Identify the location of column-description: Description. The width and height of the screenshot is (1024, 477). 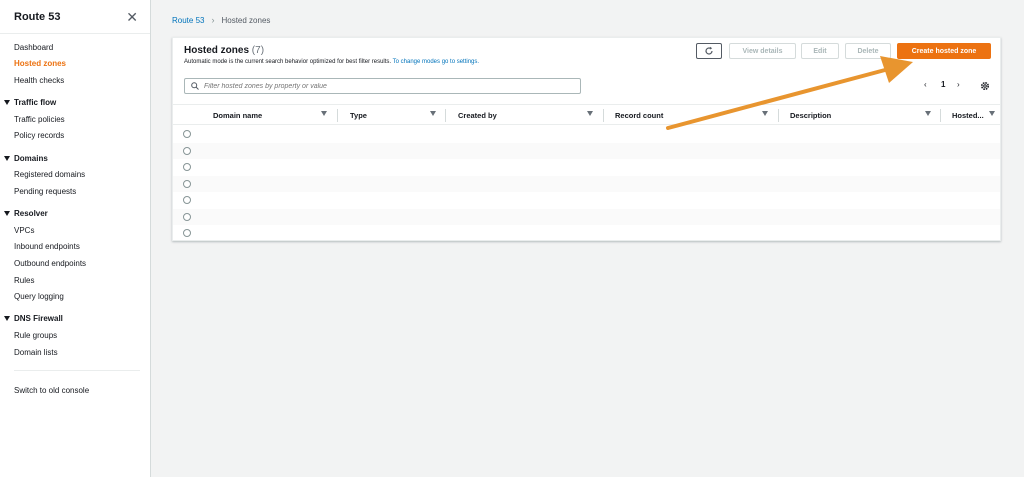
(810, 115).